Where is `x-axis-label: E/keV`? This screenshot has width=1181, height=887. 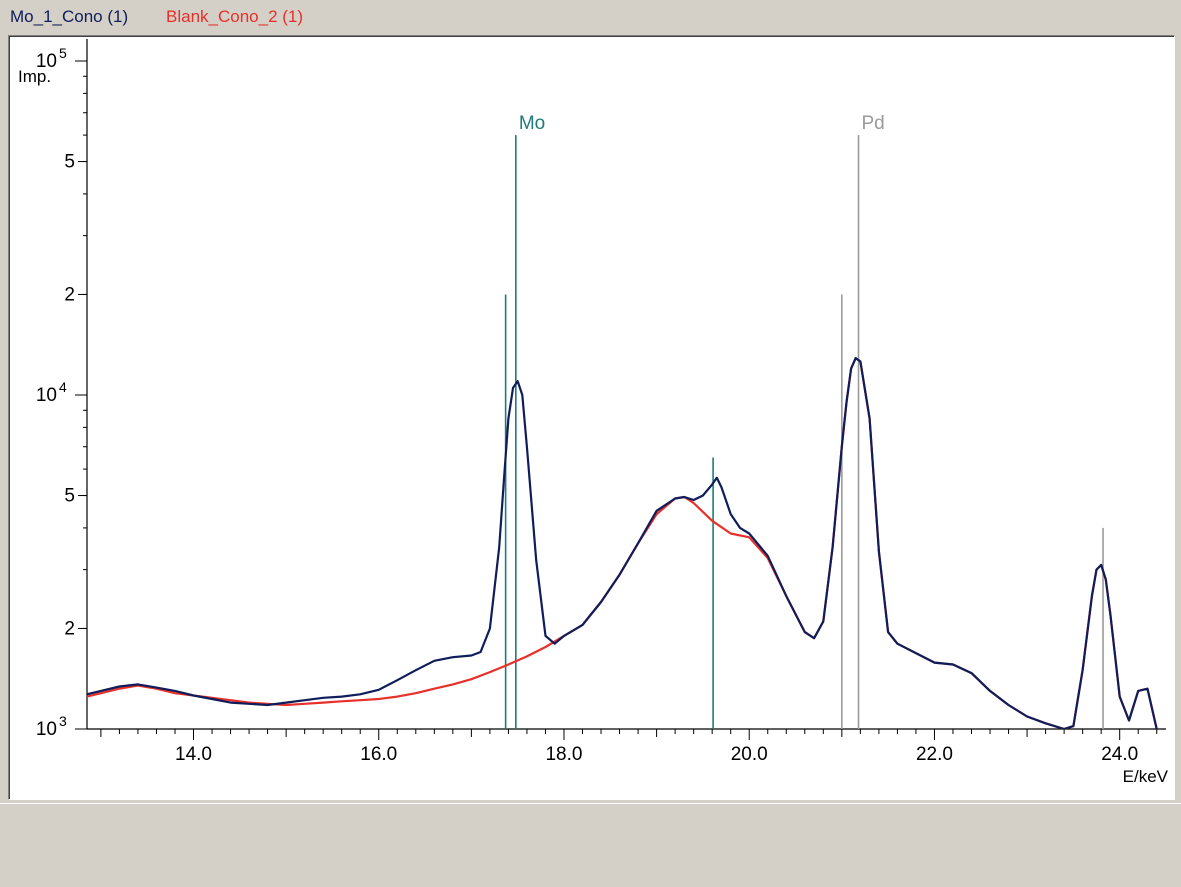 x-axis-label: E/keV is located at coordinates (1146, 776).